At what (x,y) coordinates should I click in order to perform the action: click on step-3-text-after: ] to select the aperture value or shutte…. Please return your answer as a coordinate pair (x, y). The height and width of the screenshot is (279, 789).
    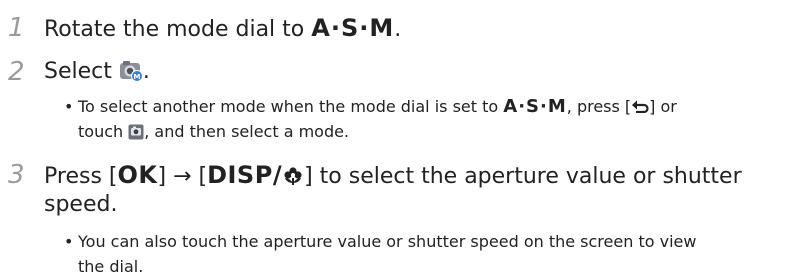
    Looking at the image, I should click on (523, 176).